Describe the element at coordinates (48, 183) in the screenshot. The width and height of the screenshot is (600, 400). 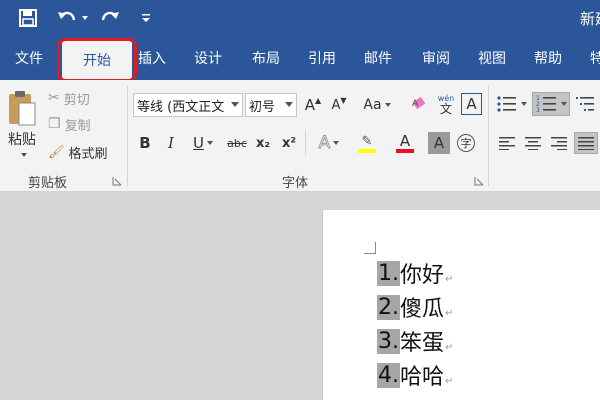
I see `clipboard-group-label: 剪贴板` at that location.